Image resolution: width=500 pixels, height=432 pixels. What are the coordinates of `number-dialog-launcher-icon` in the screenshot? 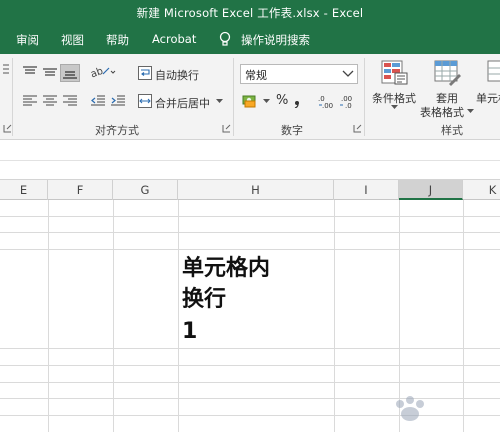 It's located at (357, 128).